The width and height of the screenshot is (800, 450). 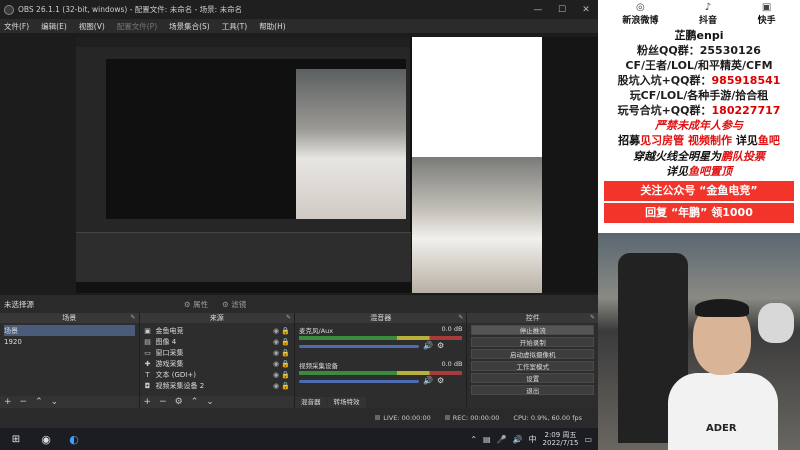 I want to click on remove-source-button: −, so click(x=163, y=402).